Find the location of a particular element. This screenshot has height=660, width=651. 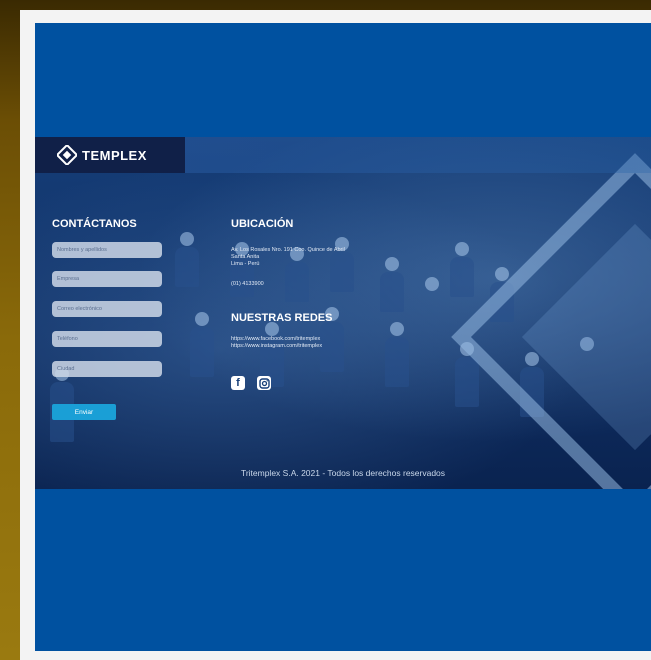

instagram-icon is located at coordinates (264, 383).